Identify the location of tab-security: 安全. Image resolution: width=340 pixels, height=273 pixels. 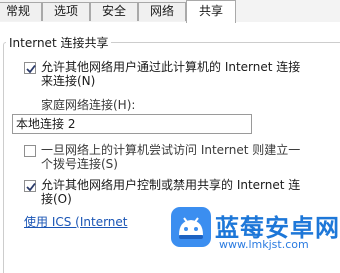
(114, 11).